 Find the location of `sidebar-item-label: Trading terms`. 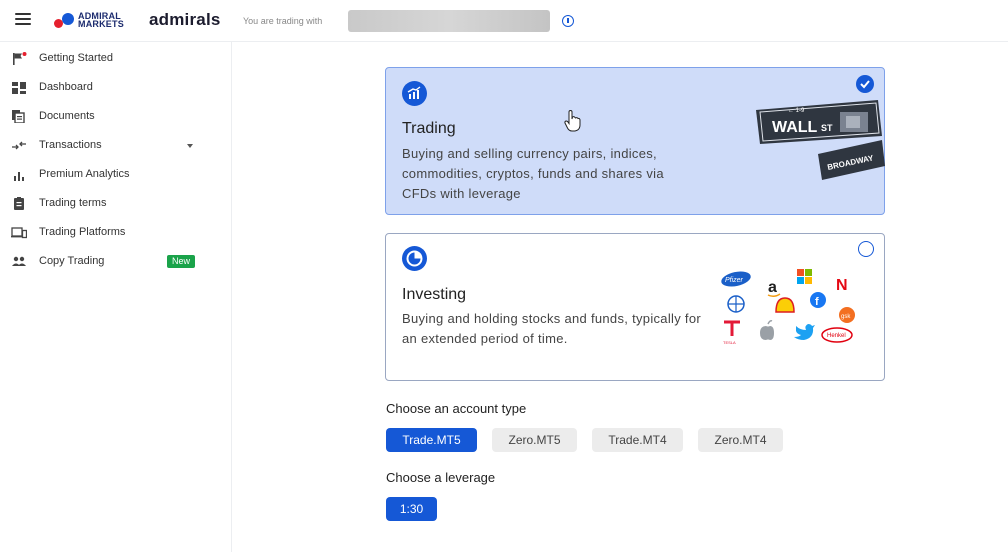

sidebar-item-label: Trading terms is located at coordinates (73, 203).